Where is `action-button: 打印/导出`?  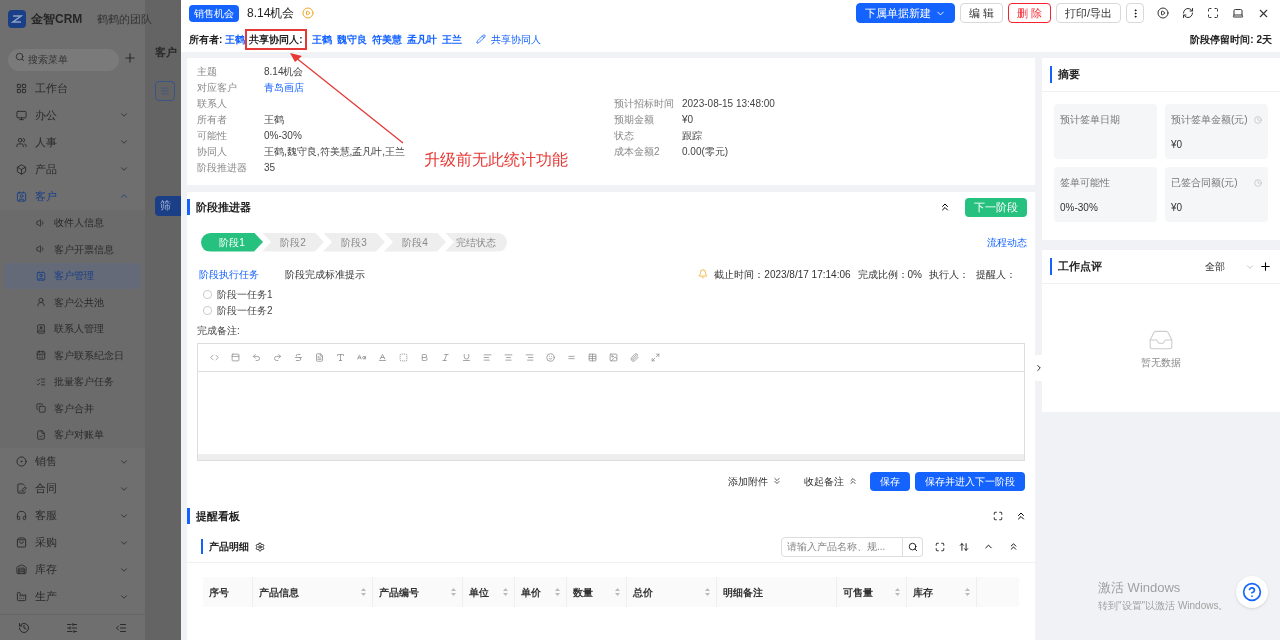 action-button: 打印/导出 is located at coordinates (1088, 13).